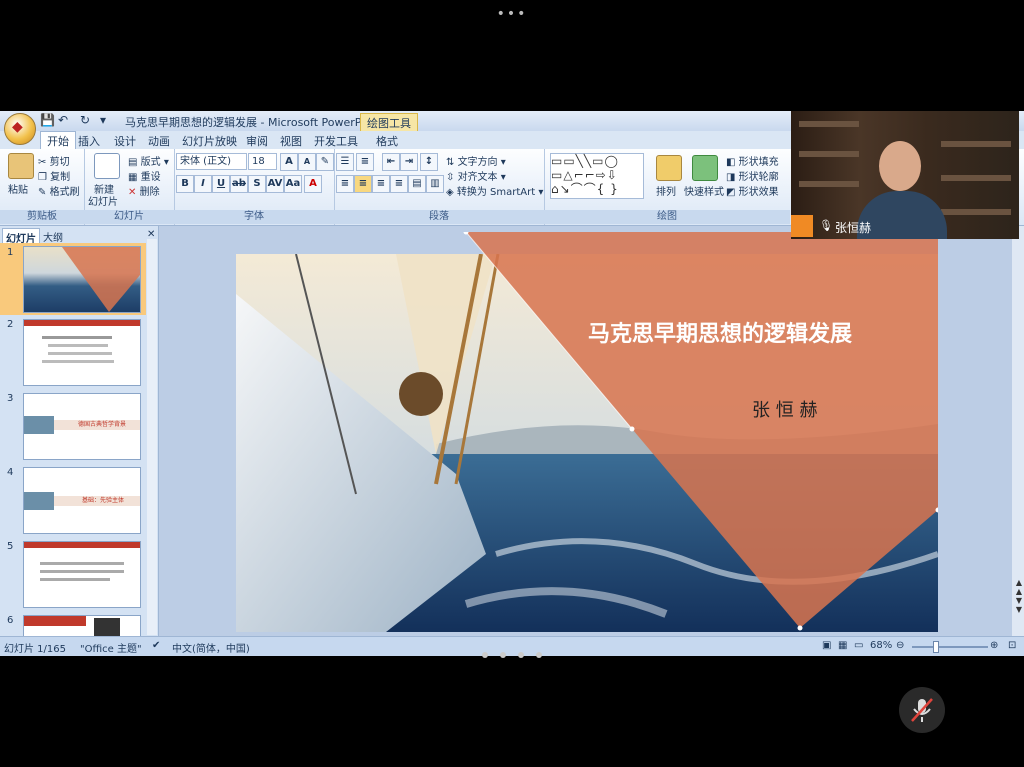 The width and height of the screenshot is (1024, 767). Describe the element at coordinates (476, 175) in the screenshot. I see `align-text-button: ⇳ 对齐文本 ▾` at that location.